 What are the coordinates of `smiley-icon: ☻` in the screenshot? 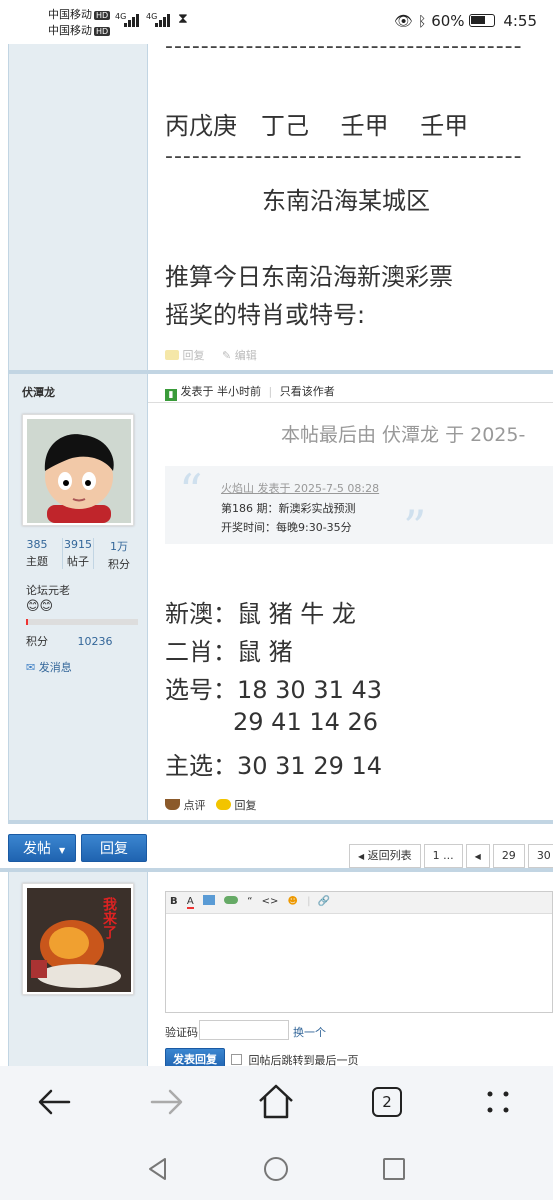 It's located at (293, 901).